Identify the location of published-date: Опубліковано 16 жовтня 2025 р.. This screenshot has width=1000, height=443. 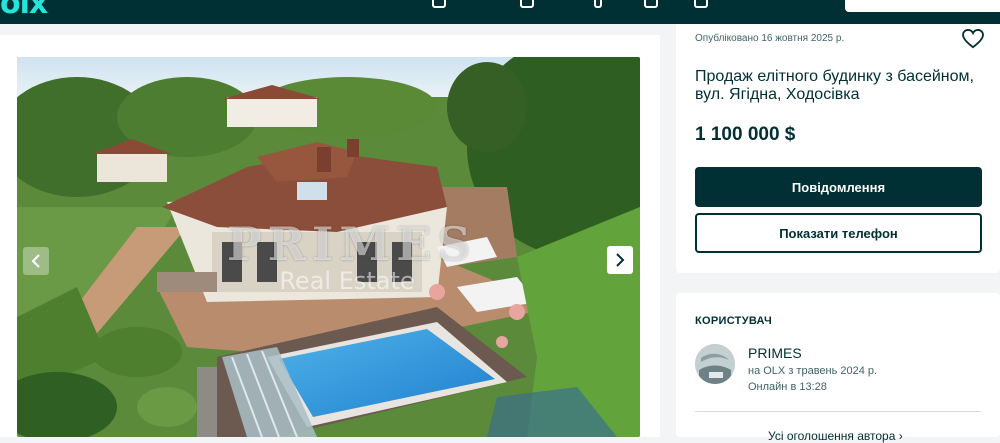
(770, 38).